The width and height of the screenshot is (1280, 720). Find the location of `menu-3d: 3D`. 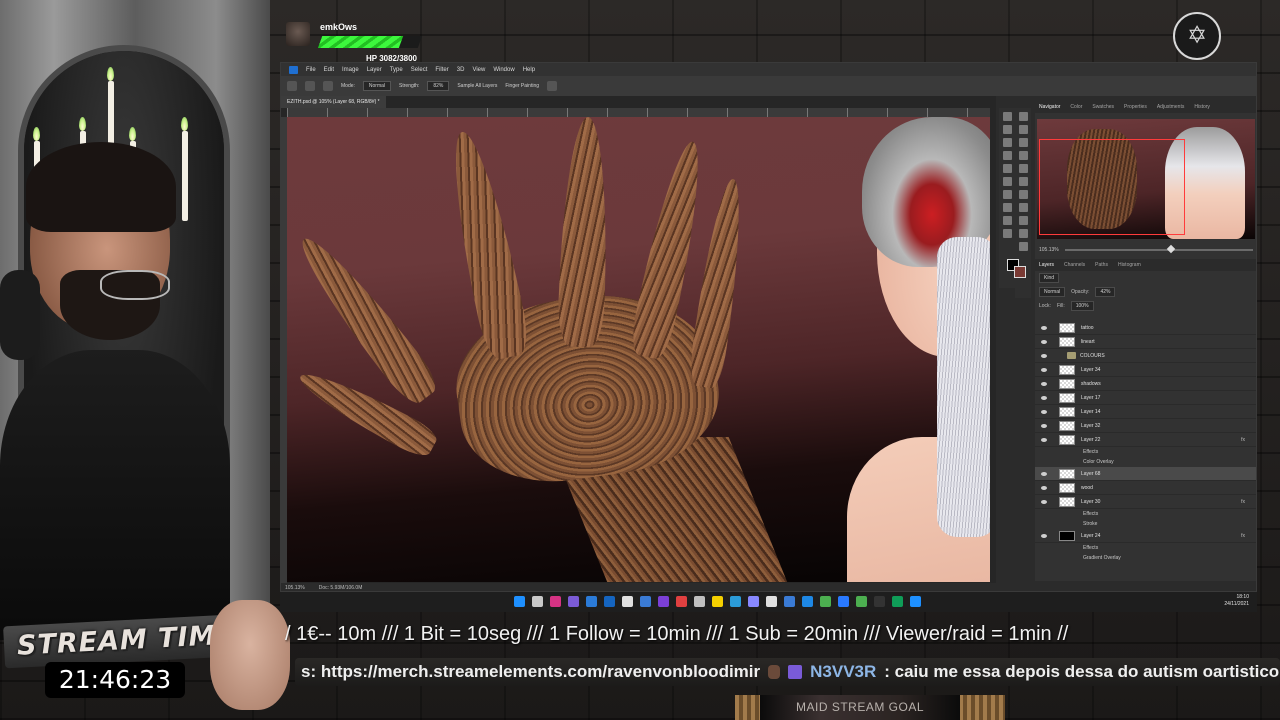

menu-3d: 3D is located at coordinates (461, 70).